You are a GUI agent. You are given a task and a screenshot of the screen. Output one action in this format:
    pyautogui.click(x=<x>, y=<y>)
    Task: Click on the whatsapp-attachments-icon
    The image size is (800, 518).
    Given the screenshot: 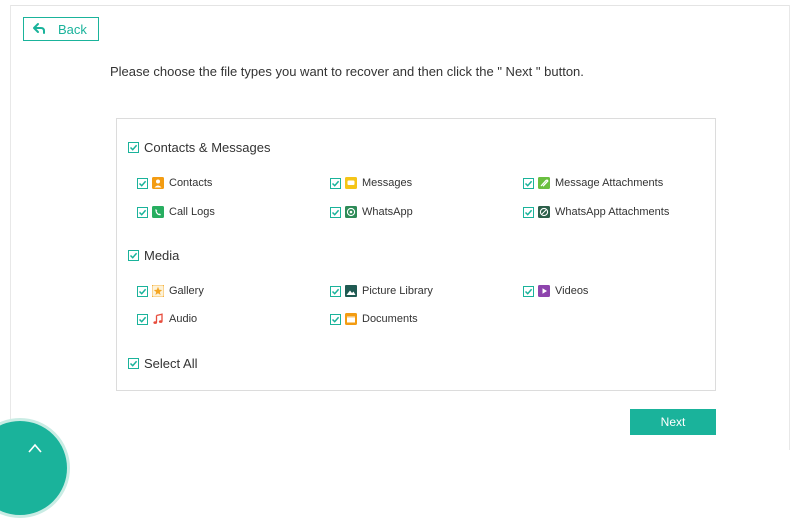 What is the action you would take?
    pyautogui.click(x=544, y=212)
    